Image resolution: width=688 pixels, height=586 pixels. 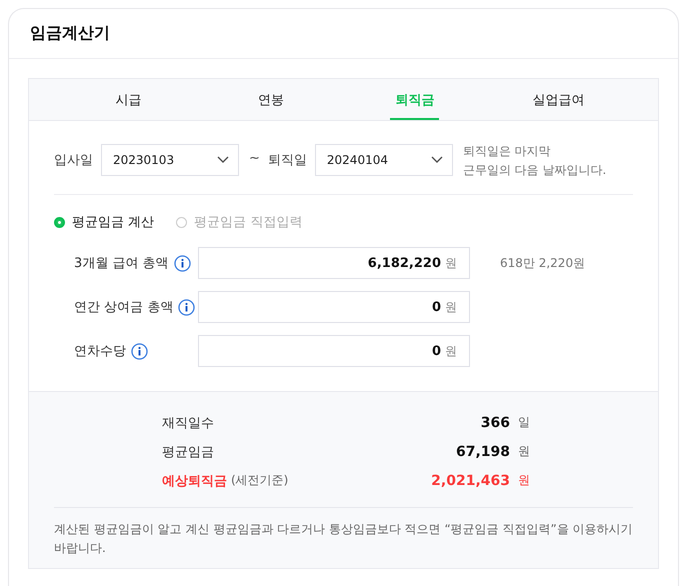 What do you see at coordinates (170, 160) in the screenshot?
I see `start-date-select: 20230103` at bounding box center [170, 160].